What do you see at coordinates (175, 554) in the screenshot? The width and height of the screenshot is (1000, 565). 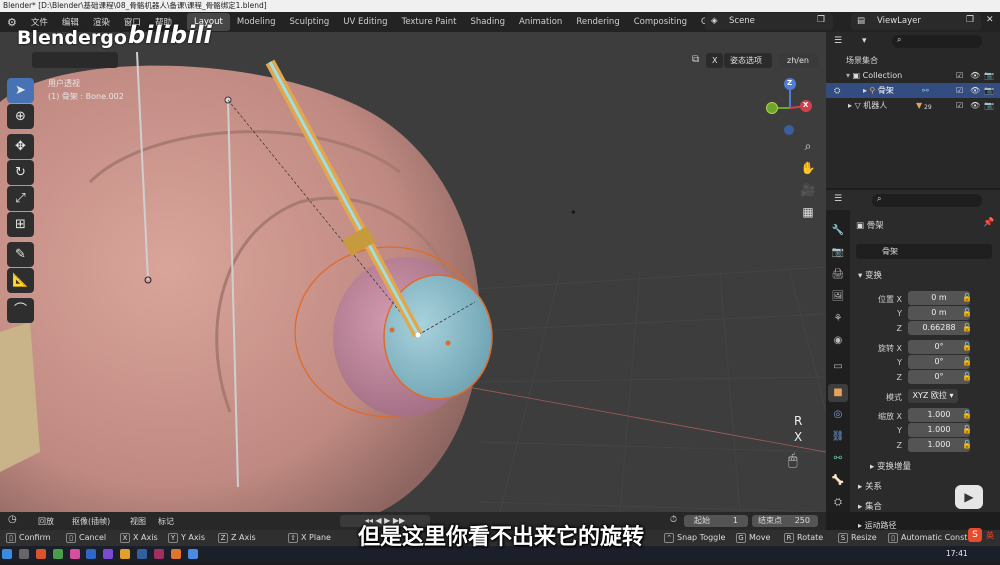 I see `blender-taskbar-icon` at bounding box center [175, 554].